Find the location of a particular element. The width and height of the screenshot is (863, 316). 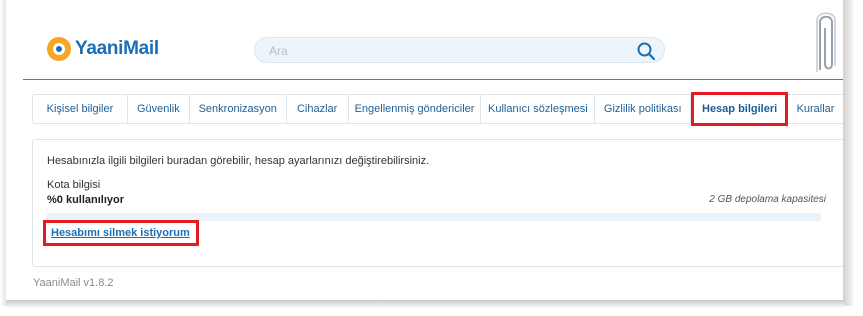

tab-gizlilik-politikasi: Gizlilik politikası is located at coordinates (643, 109).